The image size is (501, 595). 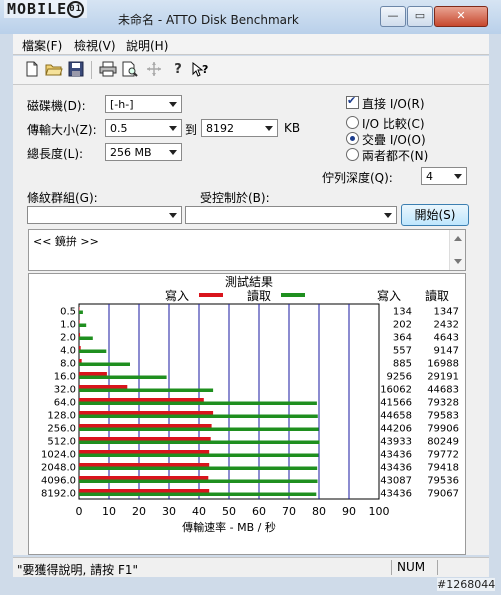 What do you see at coordinates (108, 70) in the screenshot?
I see `print-icon` at bounding box center [108, 70].